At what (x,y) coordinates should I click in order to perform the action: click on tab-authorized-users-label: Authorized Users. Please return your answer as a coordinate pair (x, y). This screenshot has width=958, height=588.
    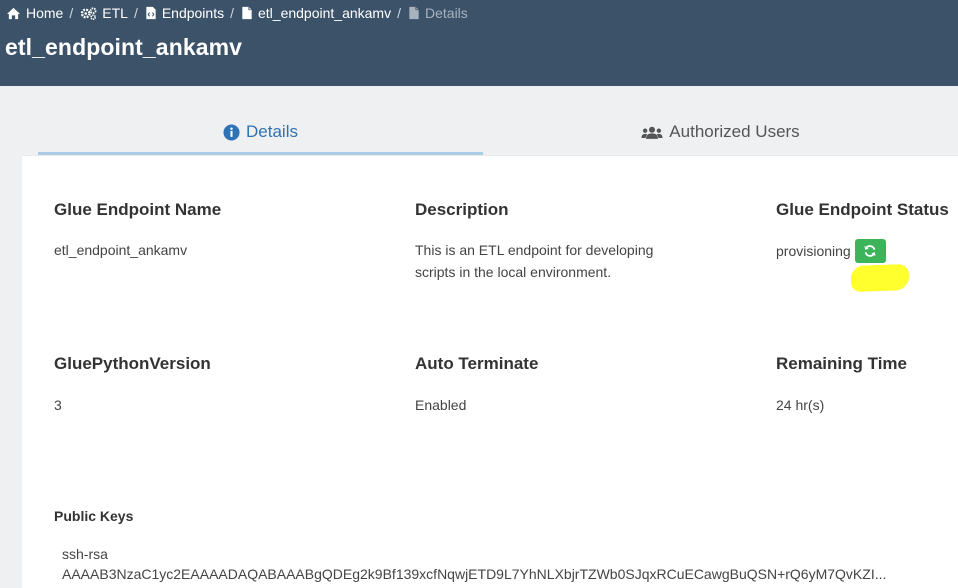
    Looking at the image, I should click on (734, 131).